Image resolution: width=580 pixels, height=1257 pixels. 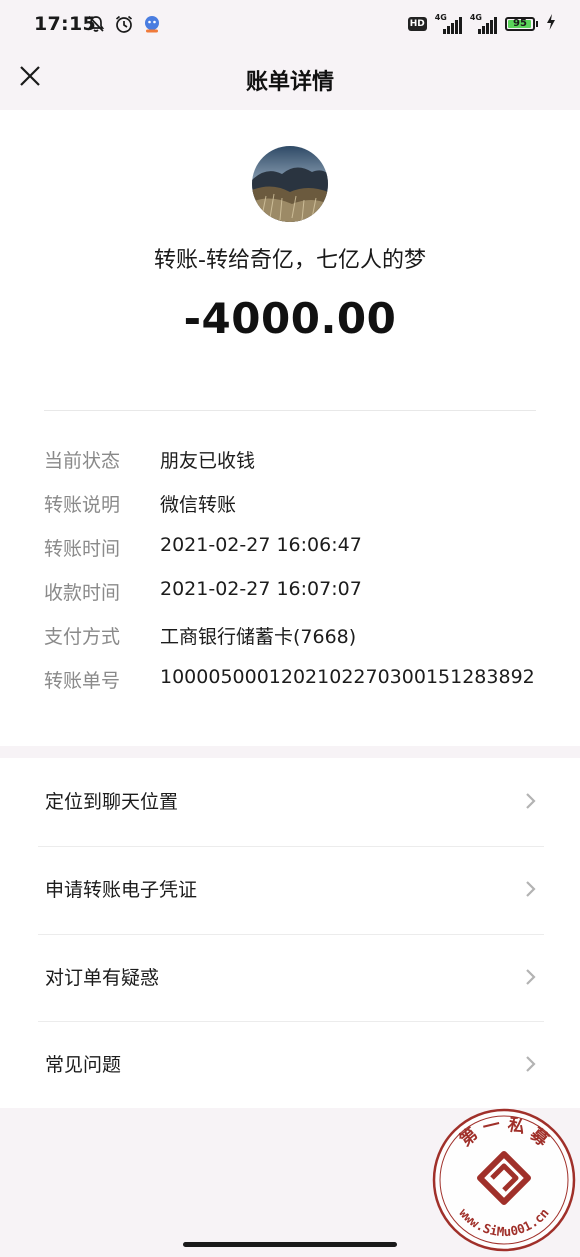 I want to click on detail-value: 朋友已收钱, so click(x=208, y=461).